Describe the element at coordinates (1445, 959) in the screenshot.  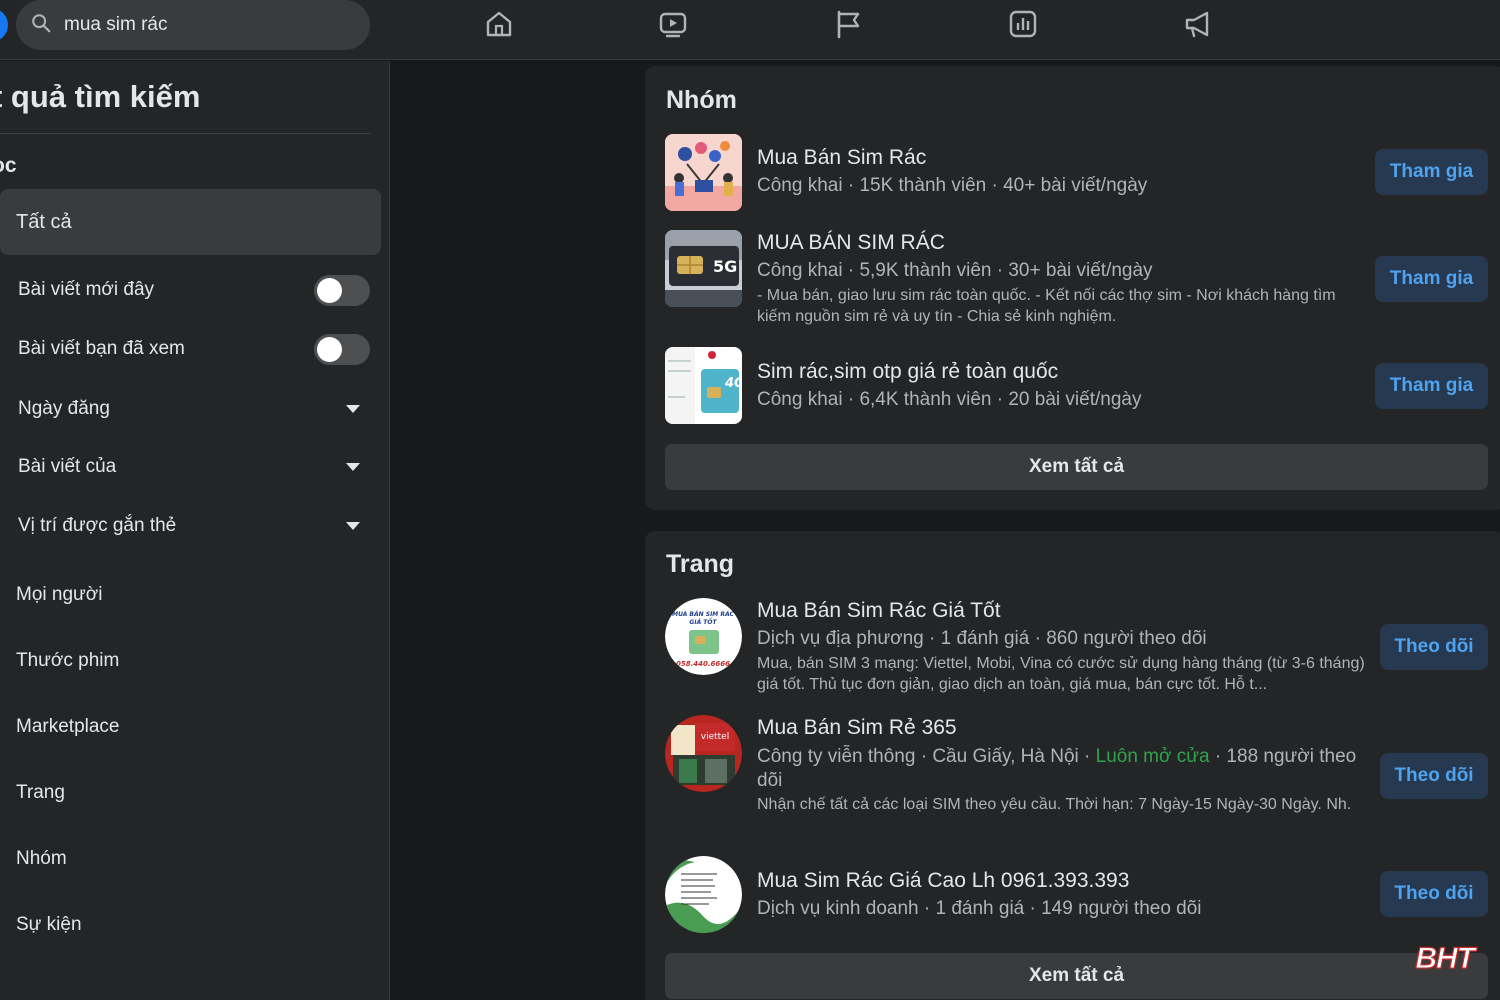
I see `source-watermark-logo: BHT` at that location.